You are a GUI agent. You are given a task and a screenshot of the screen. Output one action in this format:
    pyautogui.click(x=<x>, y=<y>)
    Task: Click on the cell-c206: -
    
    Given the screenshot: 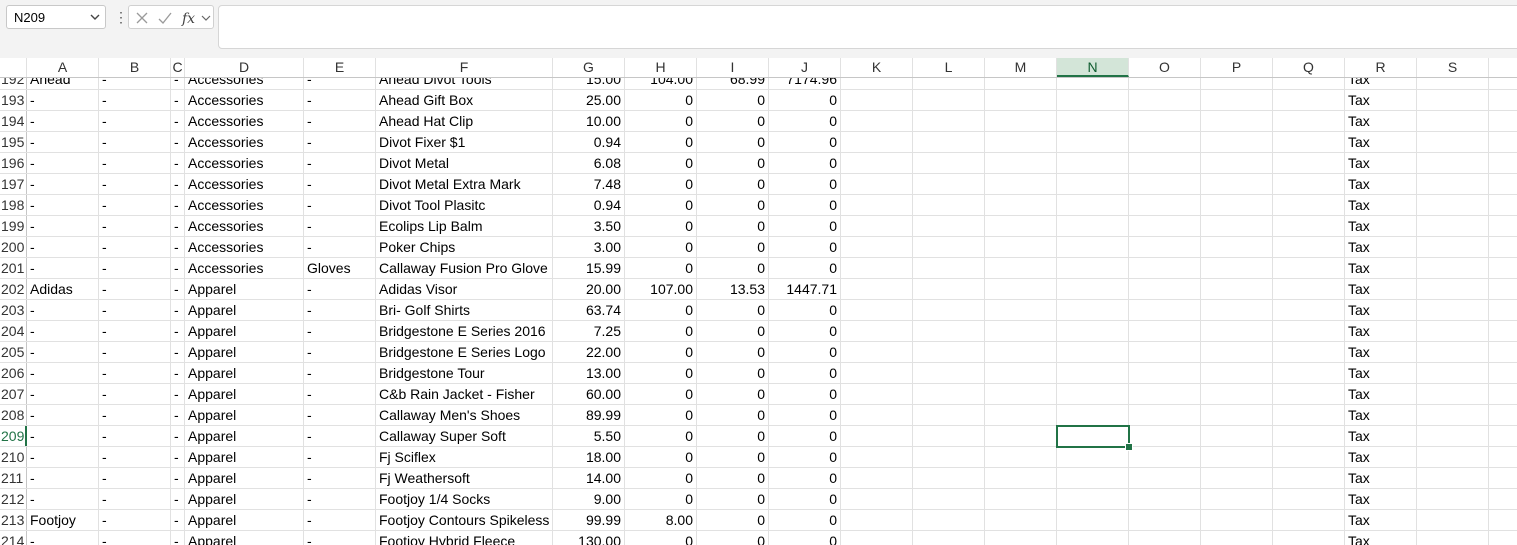 What is the action you would take?
    pyautogui.click(x=178, y=373)
    